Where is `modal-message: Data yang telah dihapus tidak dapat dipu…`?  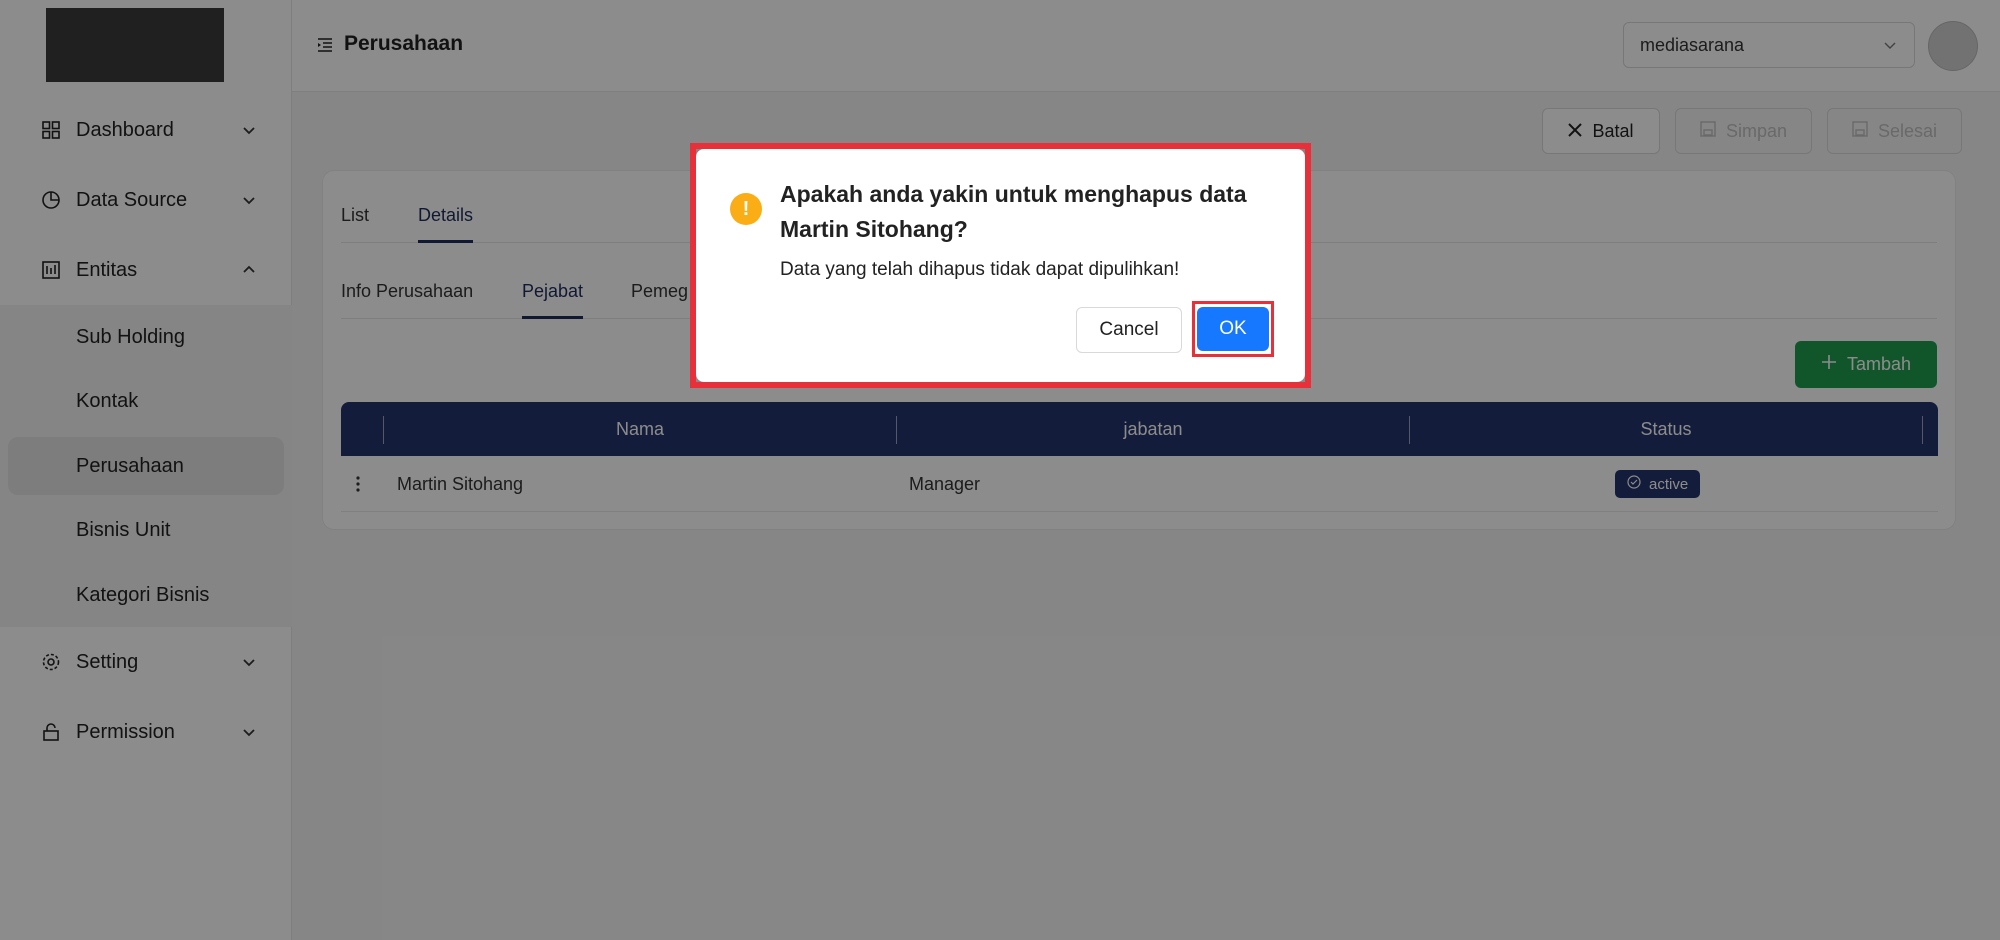
modal-message: Data yang telah dihapus tidak dapat dipu… is located at coordinates (980, 269).